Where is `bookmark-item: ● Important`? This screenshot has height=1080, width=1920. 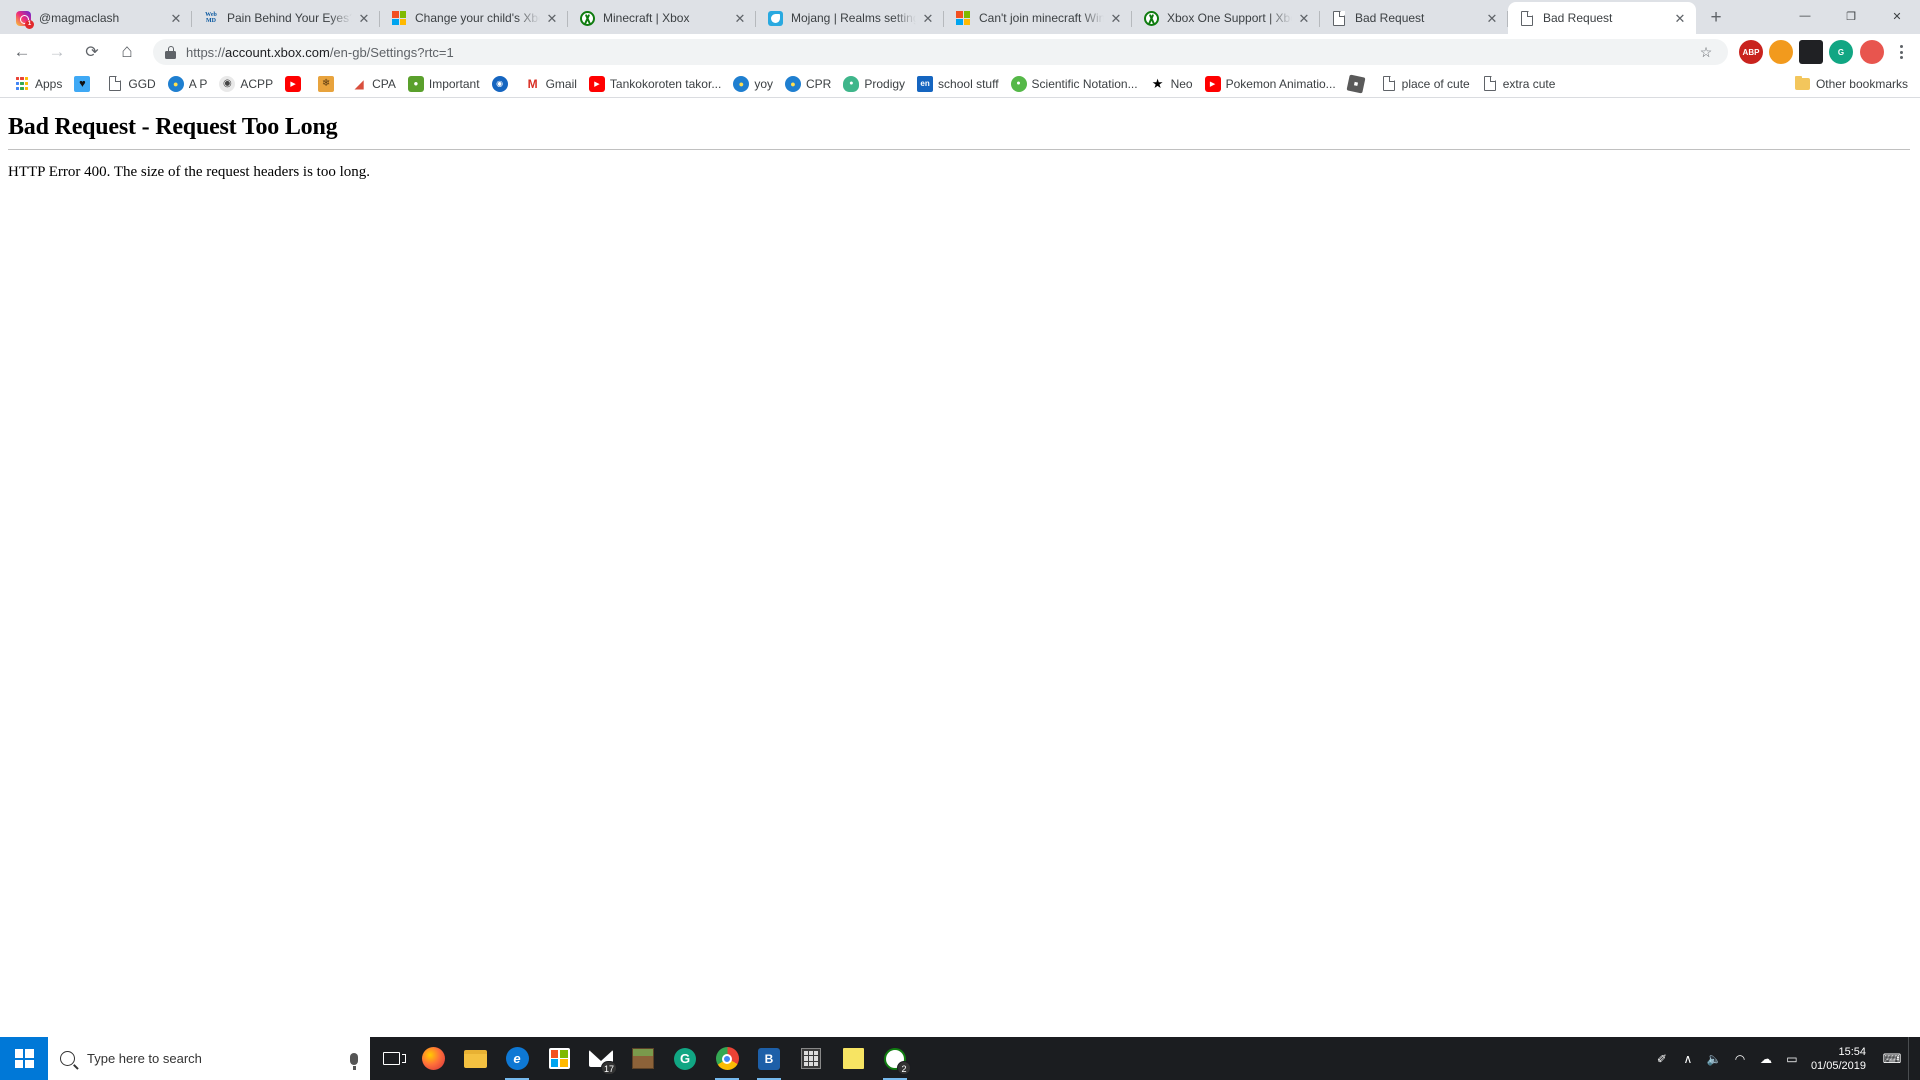
bookmark-item: ● Important is located at coordinates (444, 84).